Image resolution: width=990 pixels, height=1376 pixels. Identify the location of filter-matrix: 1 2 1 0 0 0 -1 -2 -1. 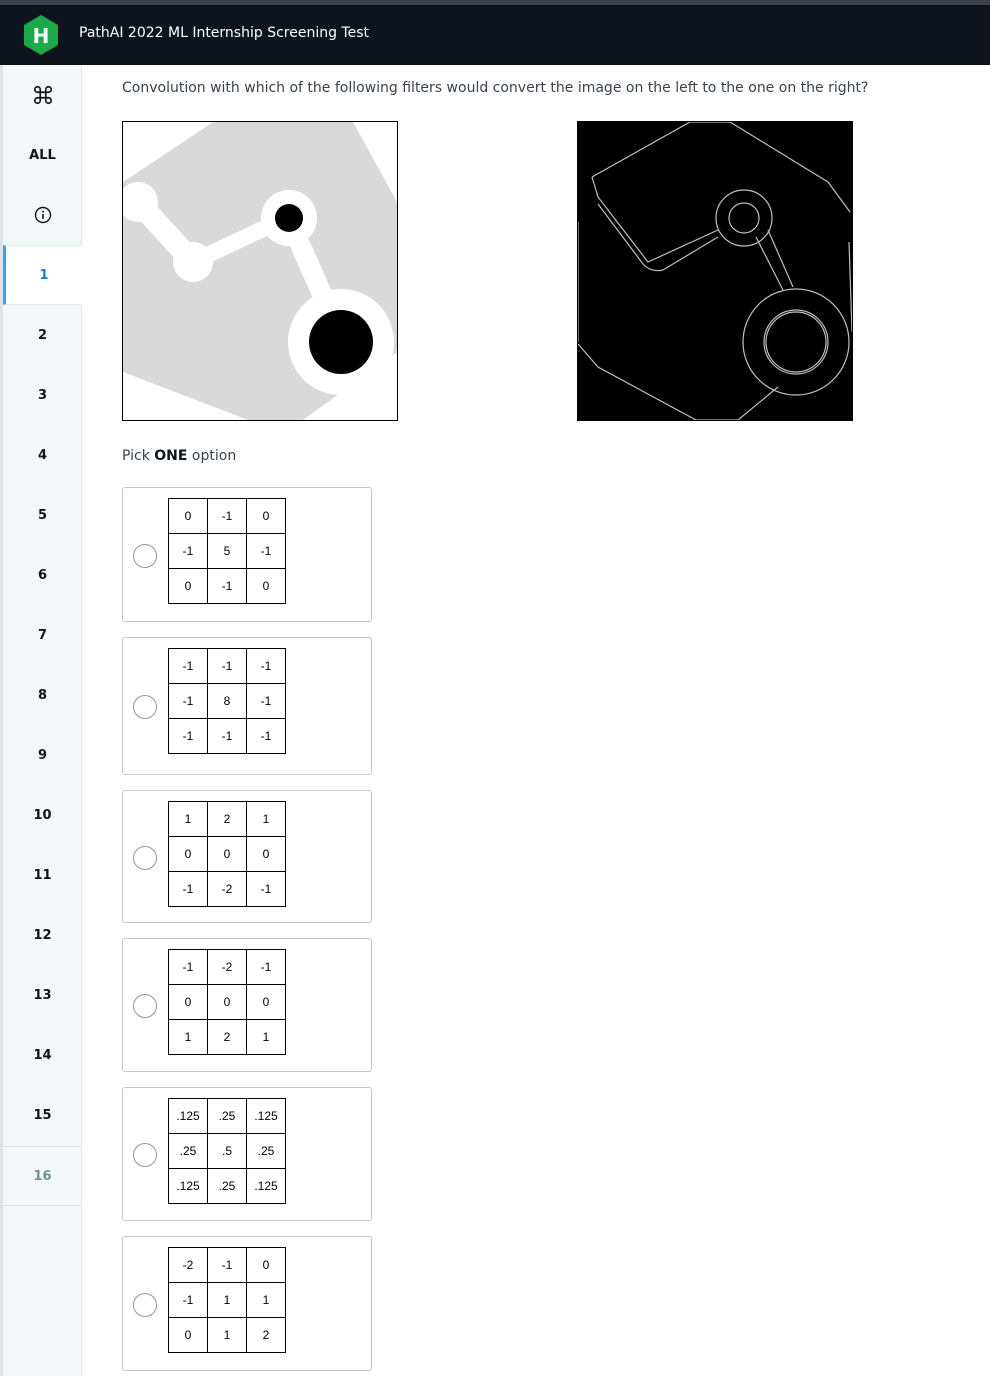
(227, 854).